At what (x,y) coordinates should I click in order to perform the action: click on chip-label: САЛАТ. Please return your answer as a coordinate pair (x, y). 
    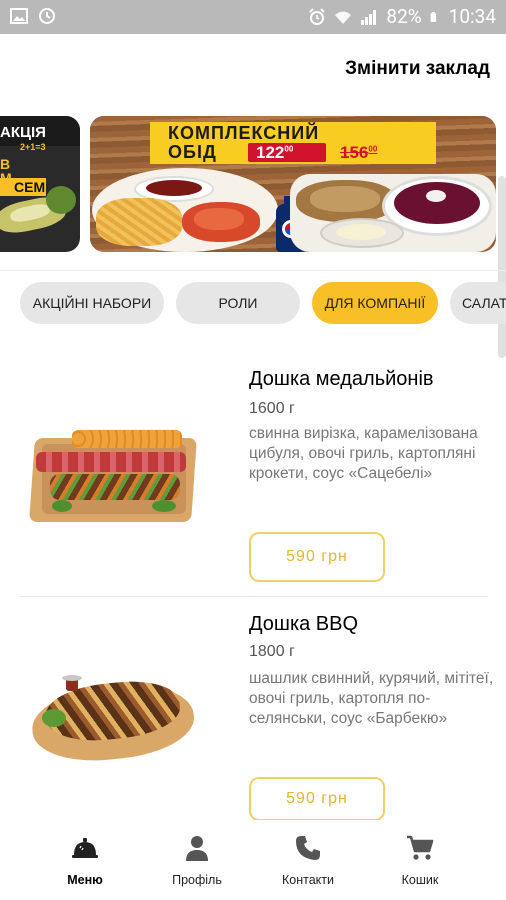
    Looking at the image, I should click on (484, 303).